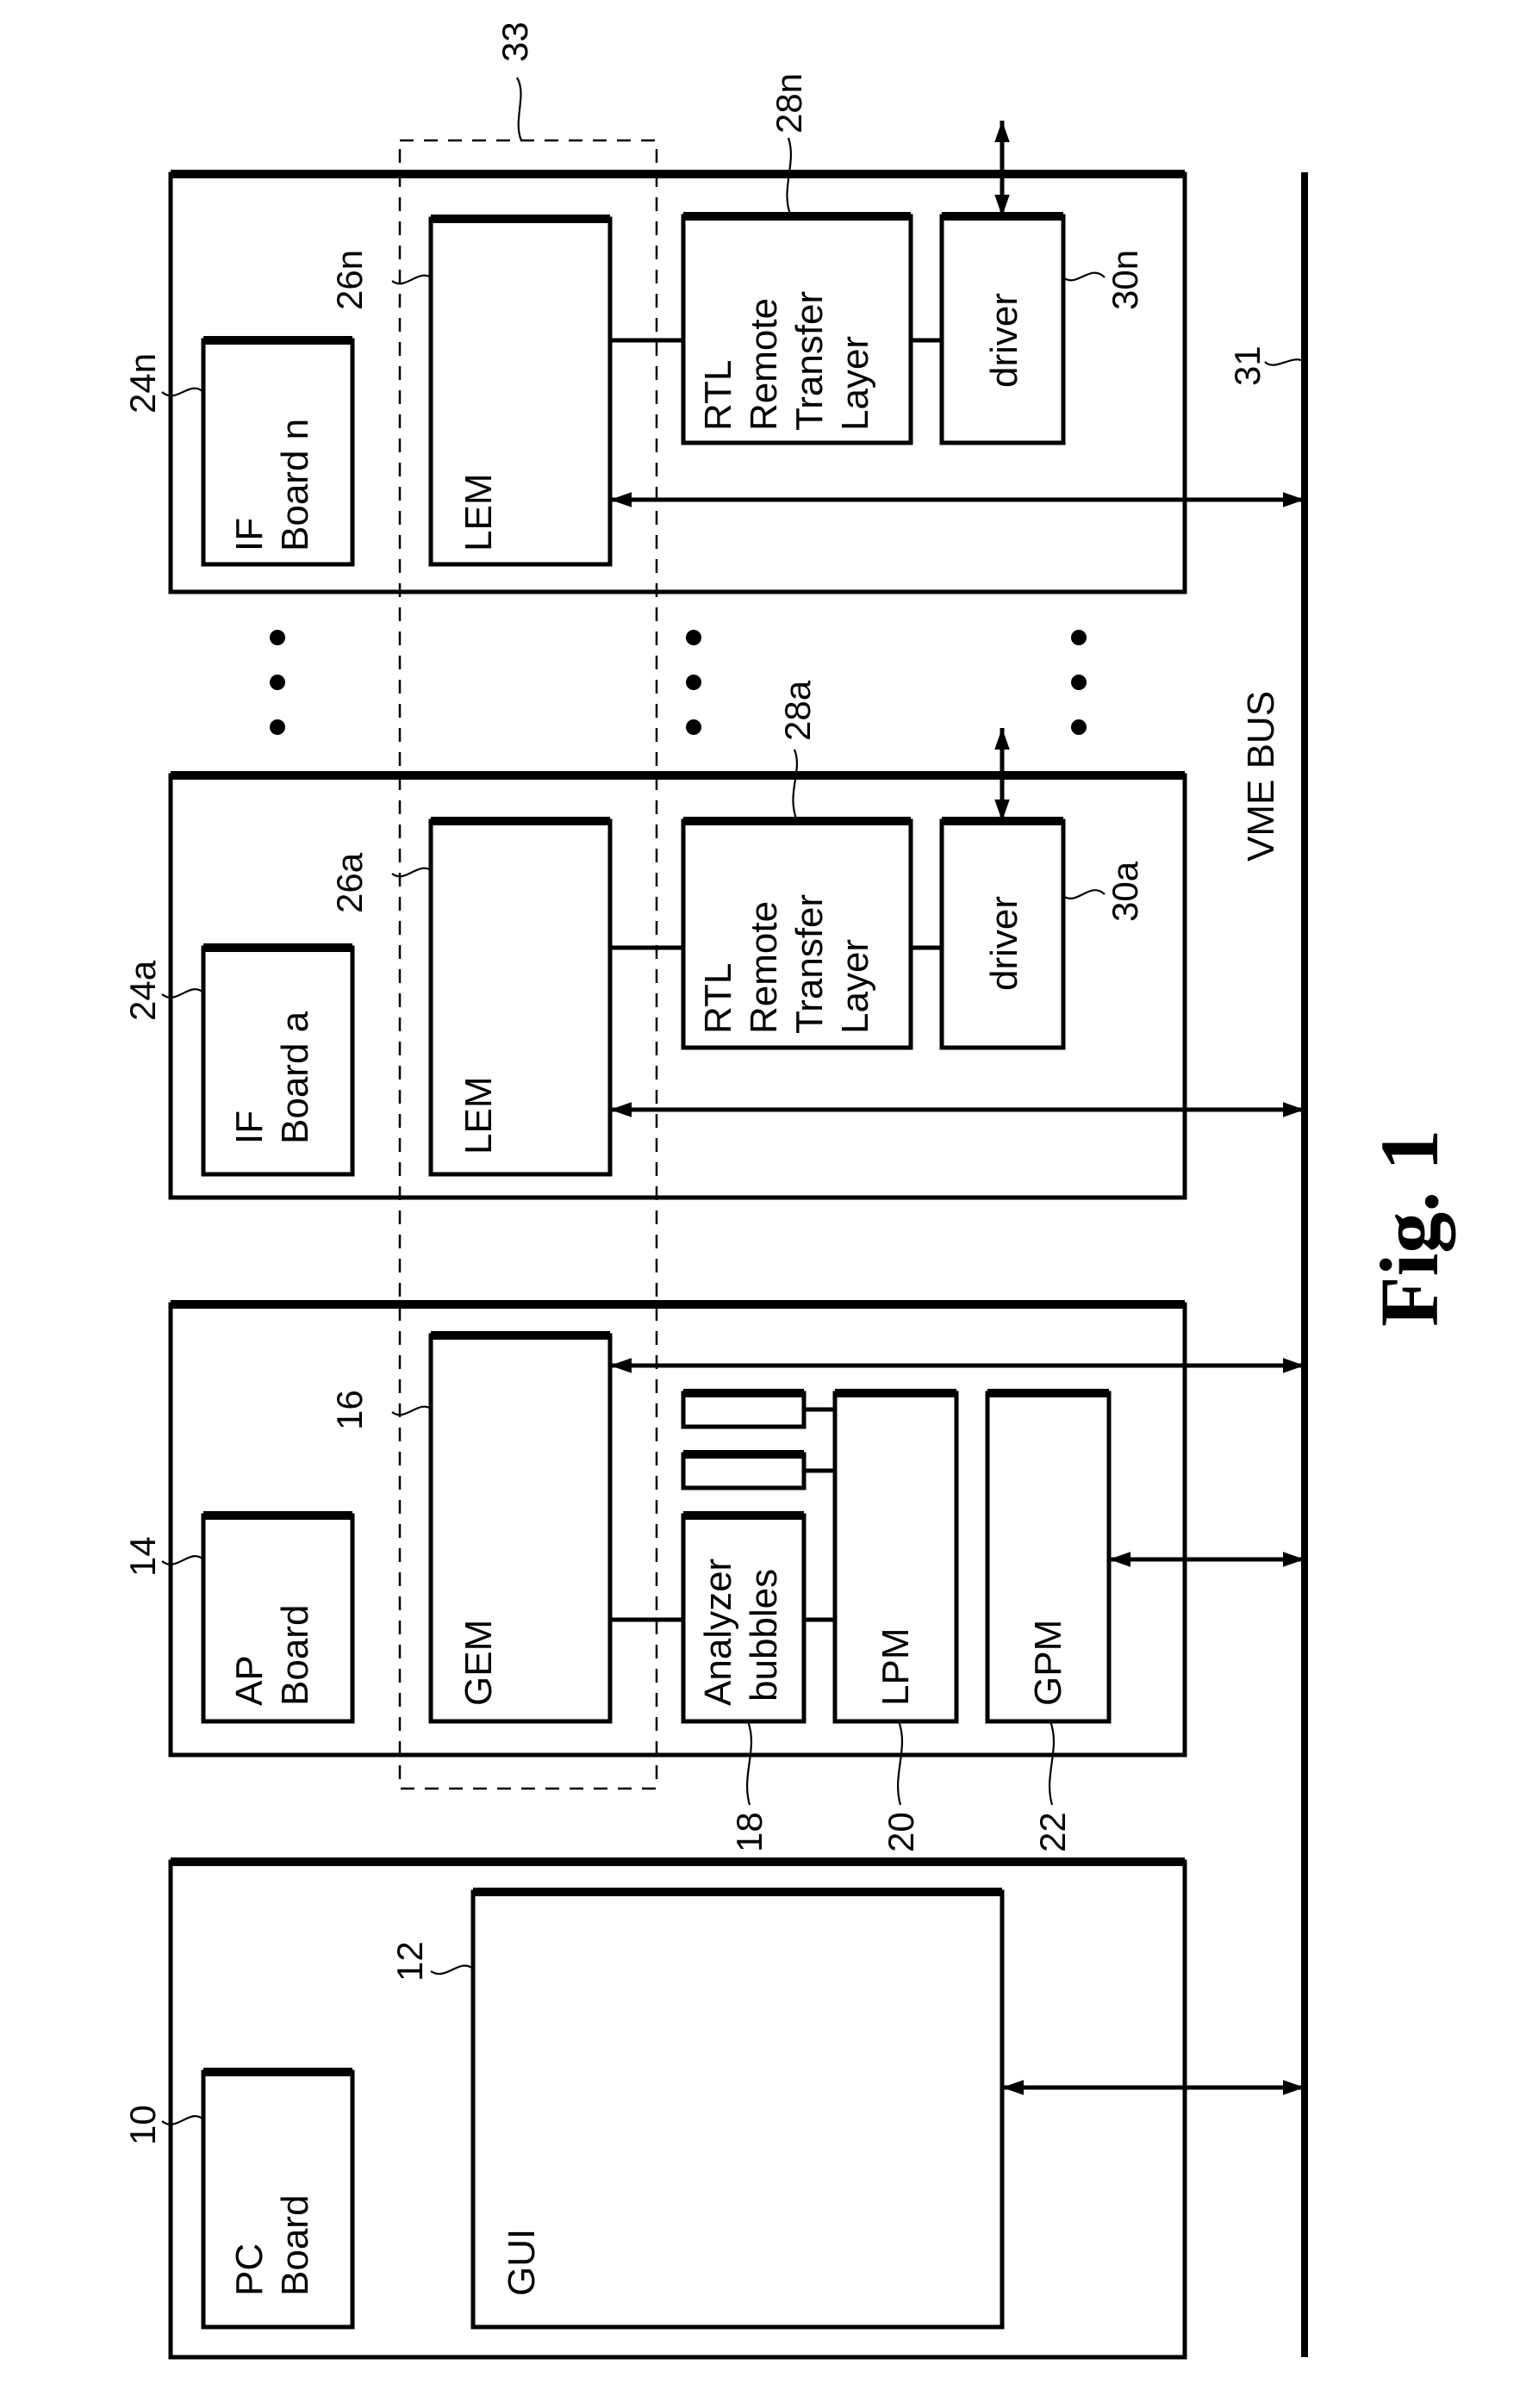  Describe the element at coordinates (182, 1560) in the screenshot. I see `ap-board-ref-leader` at that location.